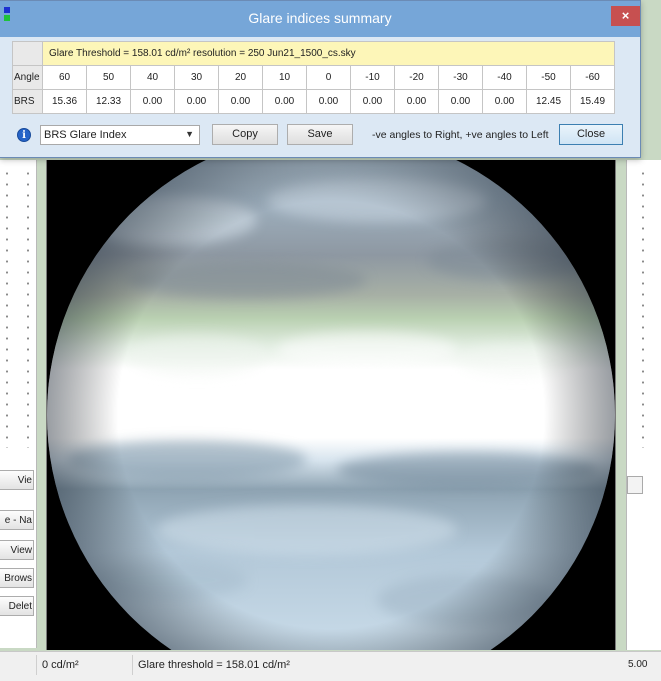 Image resolution: width=661 pixels, height=681 pixels. Describe the element at coordinates (18, 404) in the screenshot. I see `left-panel: Vie e - Na View Brows Delet` at that location.